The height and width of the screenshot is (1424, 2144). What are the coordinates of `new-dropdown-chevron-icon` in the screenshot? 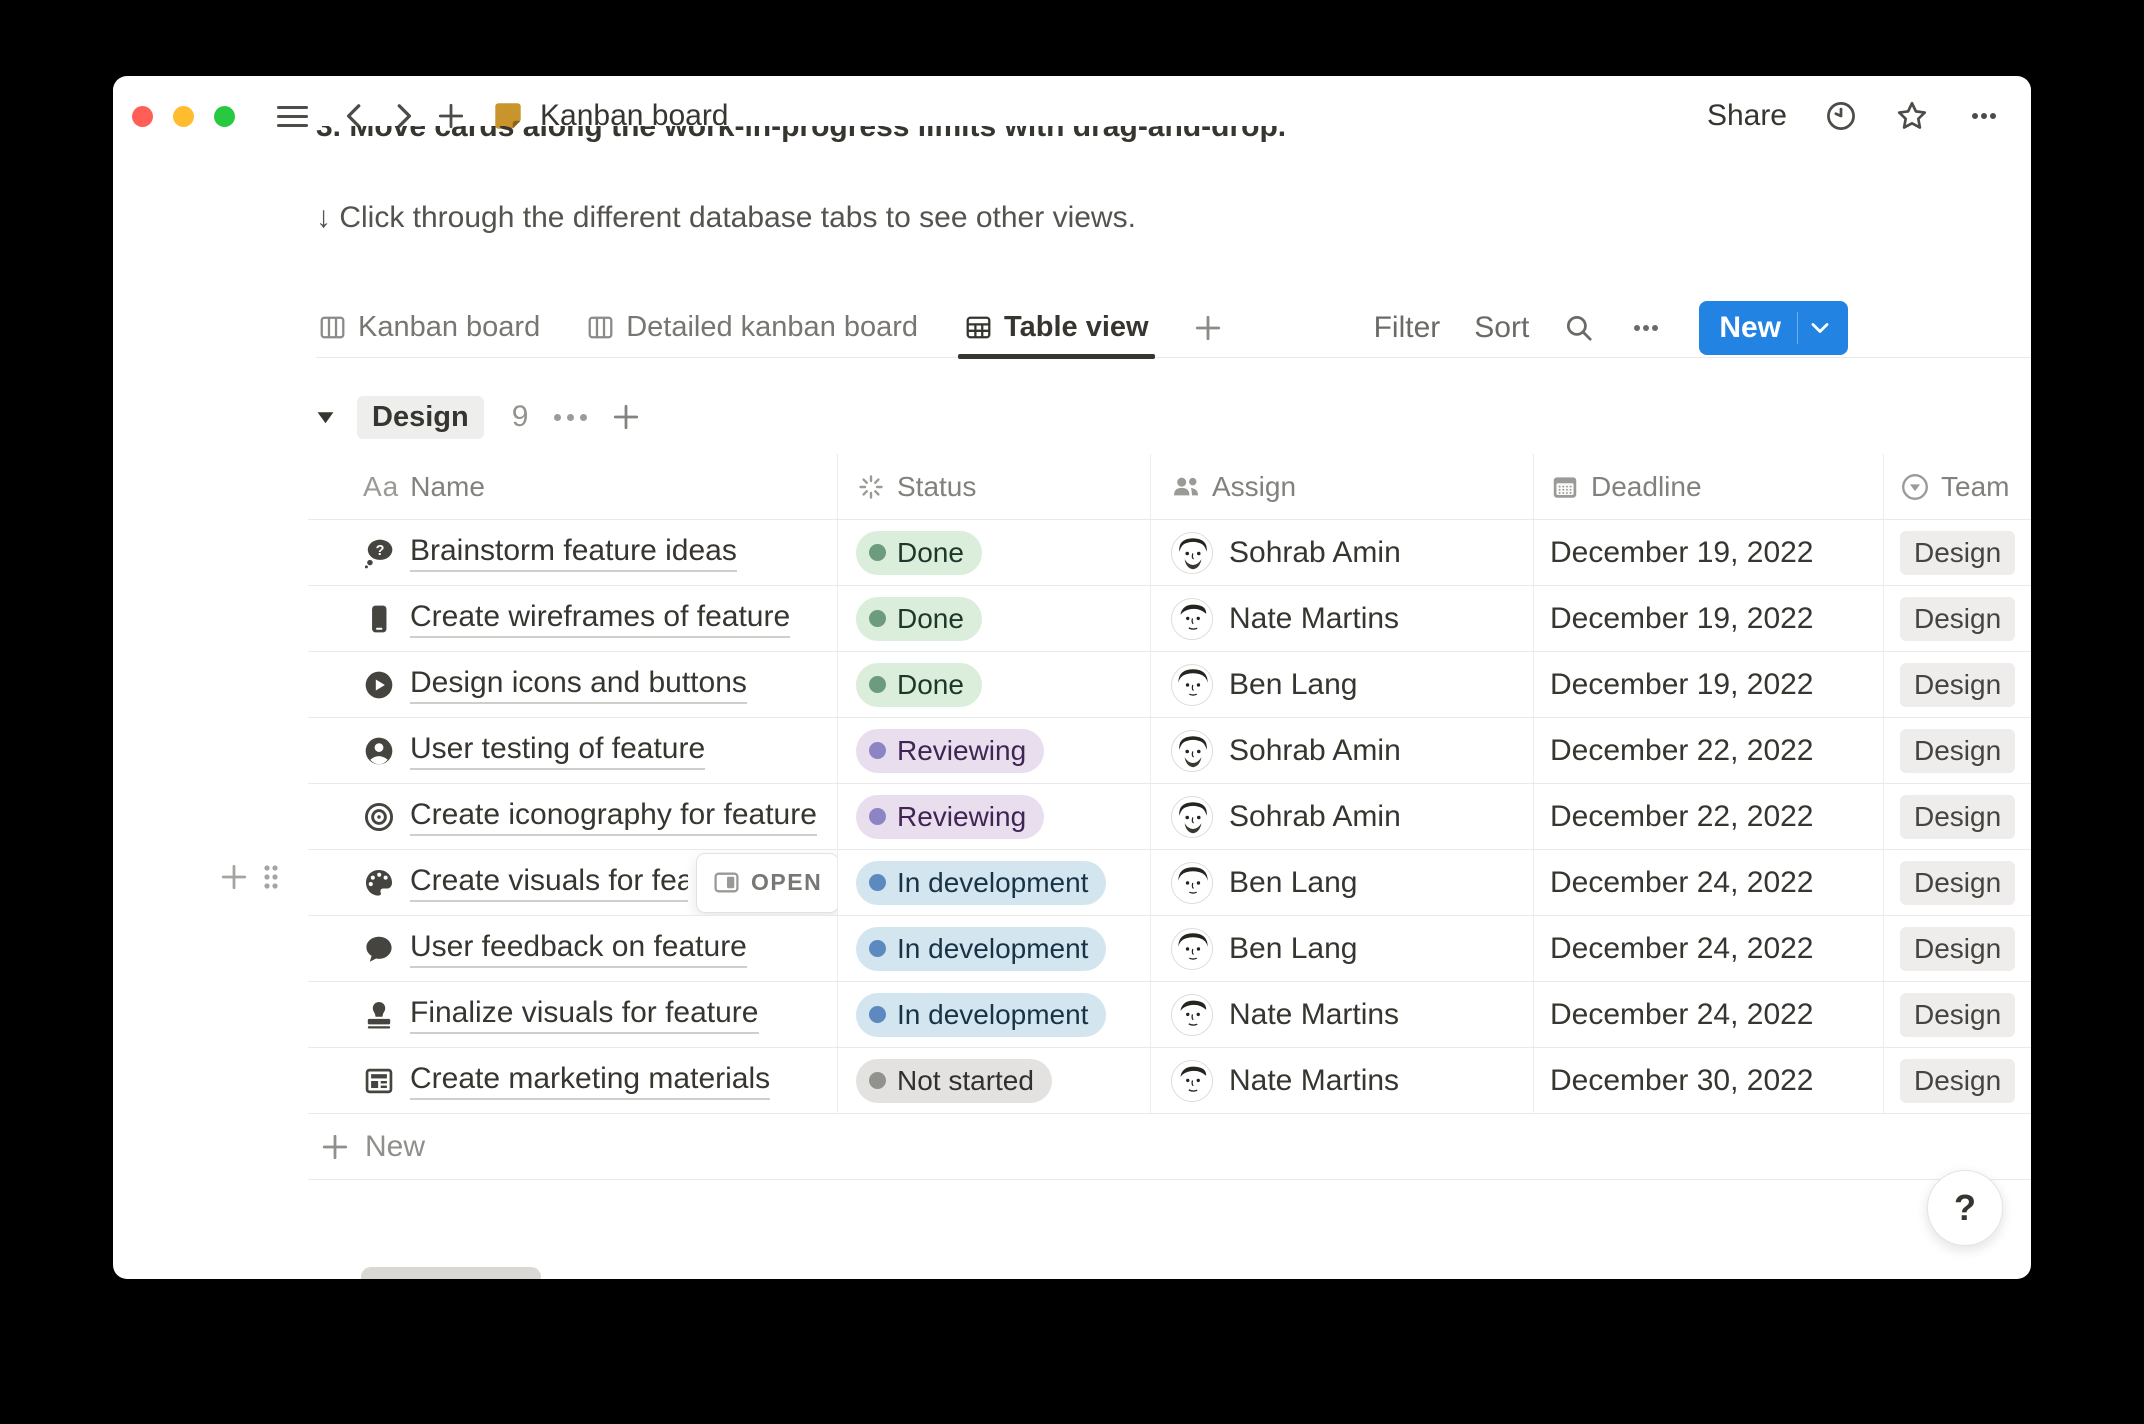 It's located at (1820, 328).